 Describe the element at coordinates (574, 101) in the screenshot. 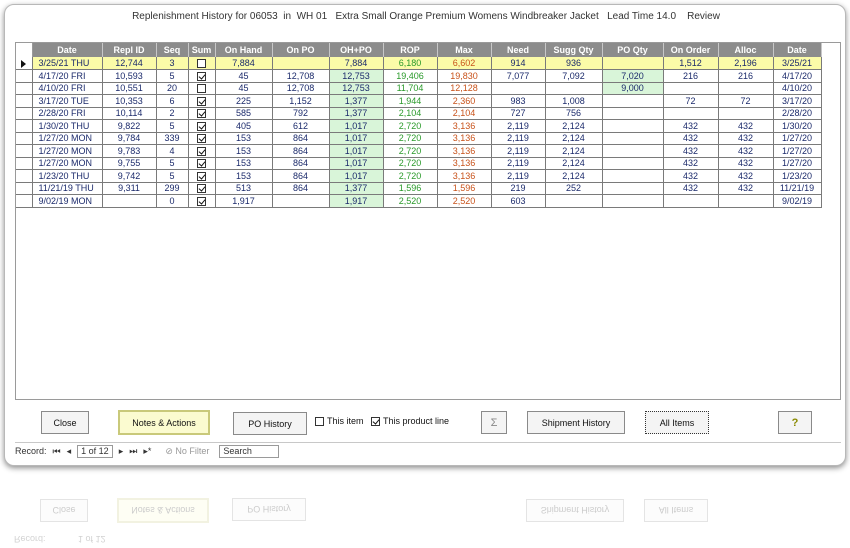

I see `cell-sugg-qty: 1,008` at that location.